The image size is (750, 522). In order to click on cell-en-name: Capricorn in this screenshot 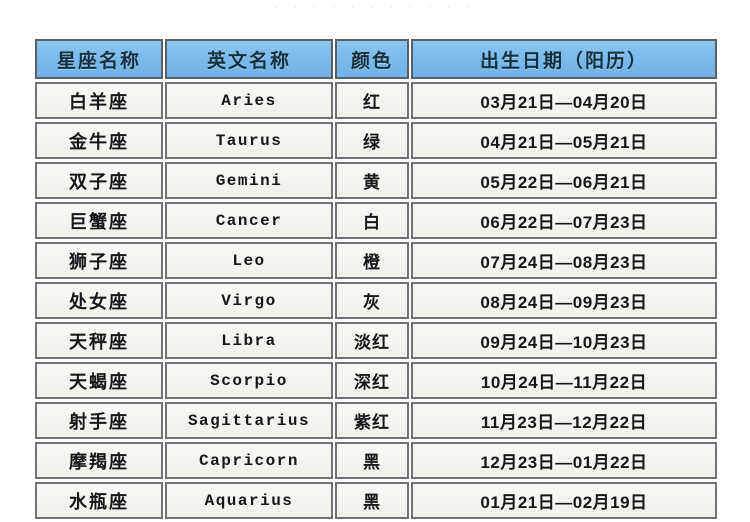, I will do `click(249, 460)`.